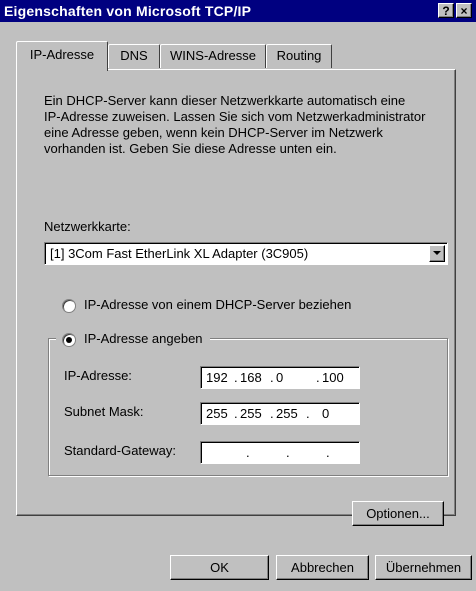 This screenshot has width=476, height=591. What do you see at coordinates (322, 567) in the screenshot?
I see `cancel-button: Abbrechen` at bounding box center [322, 567].